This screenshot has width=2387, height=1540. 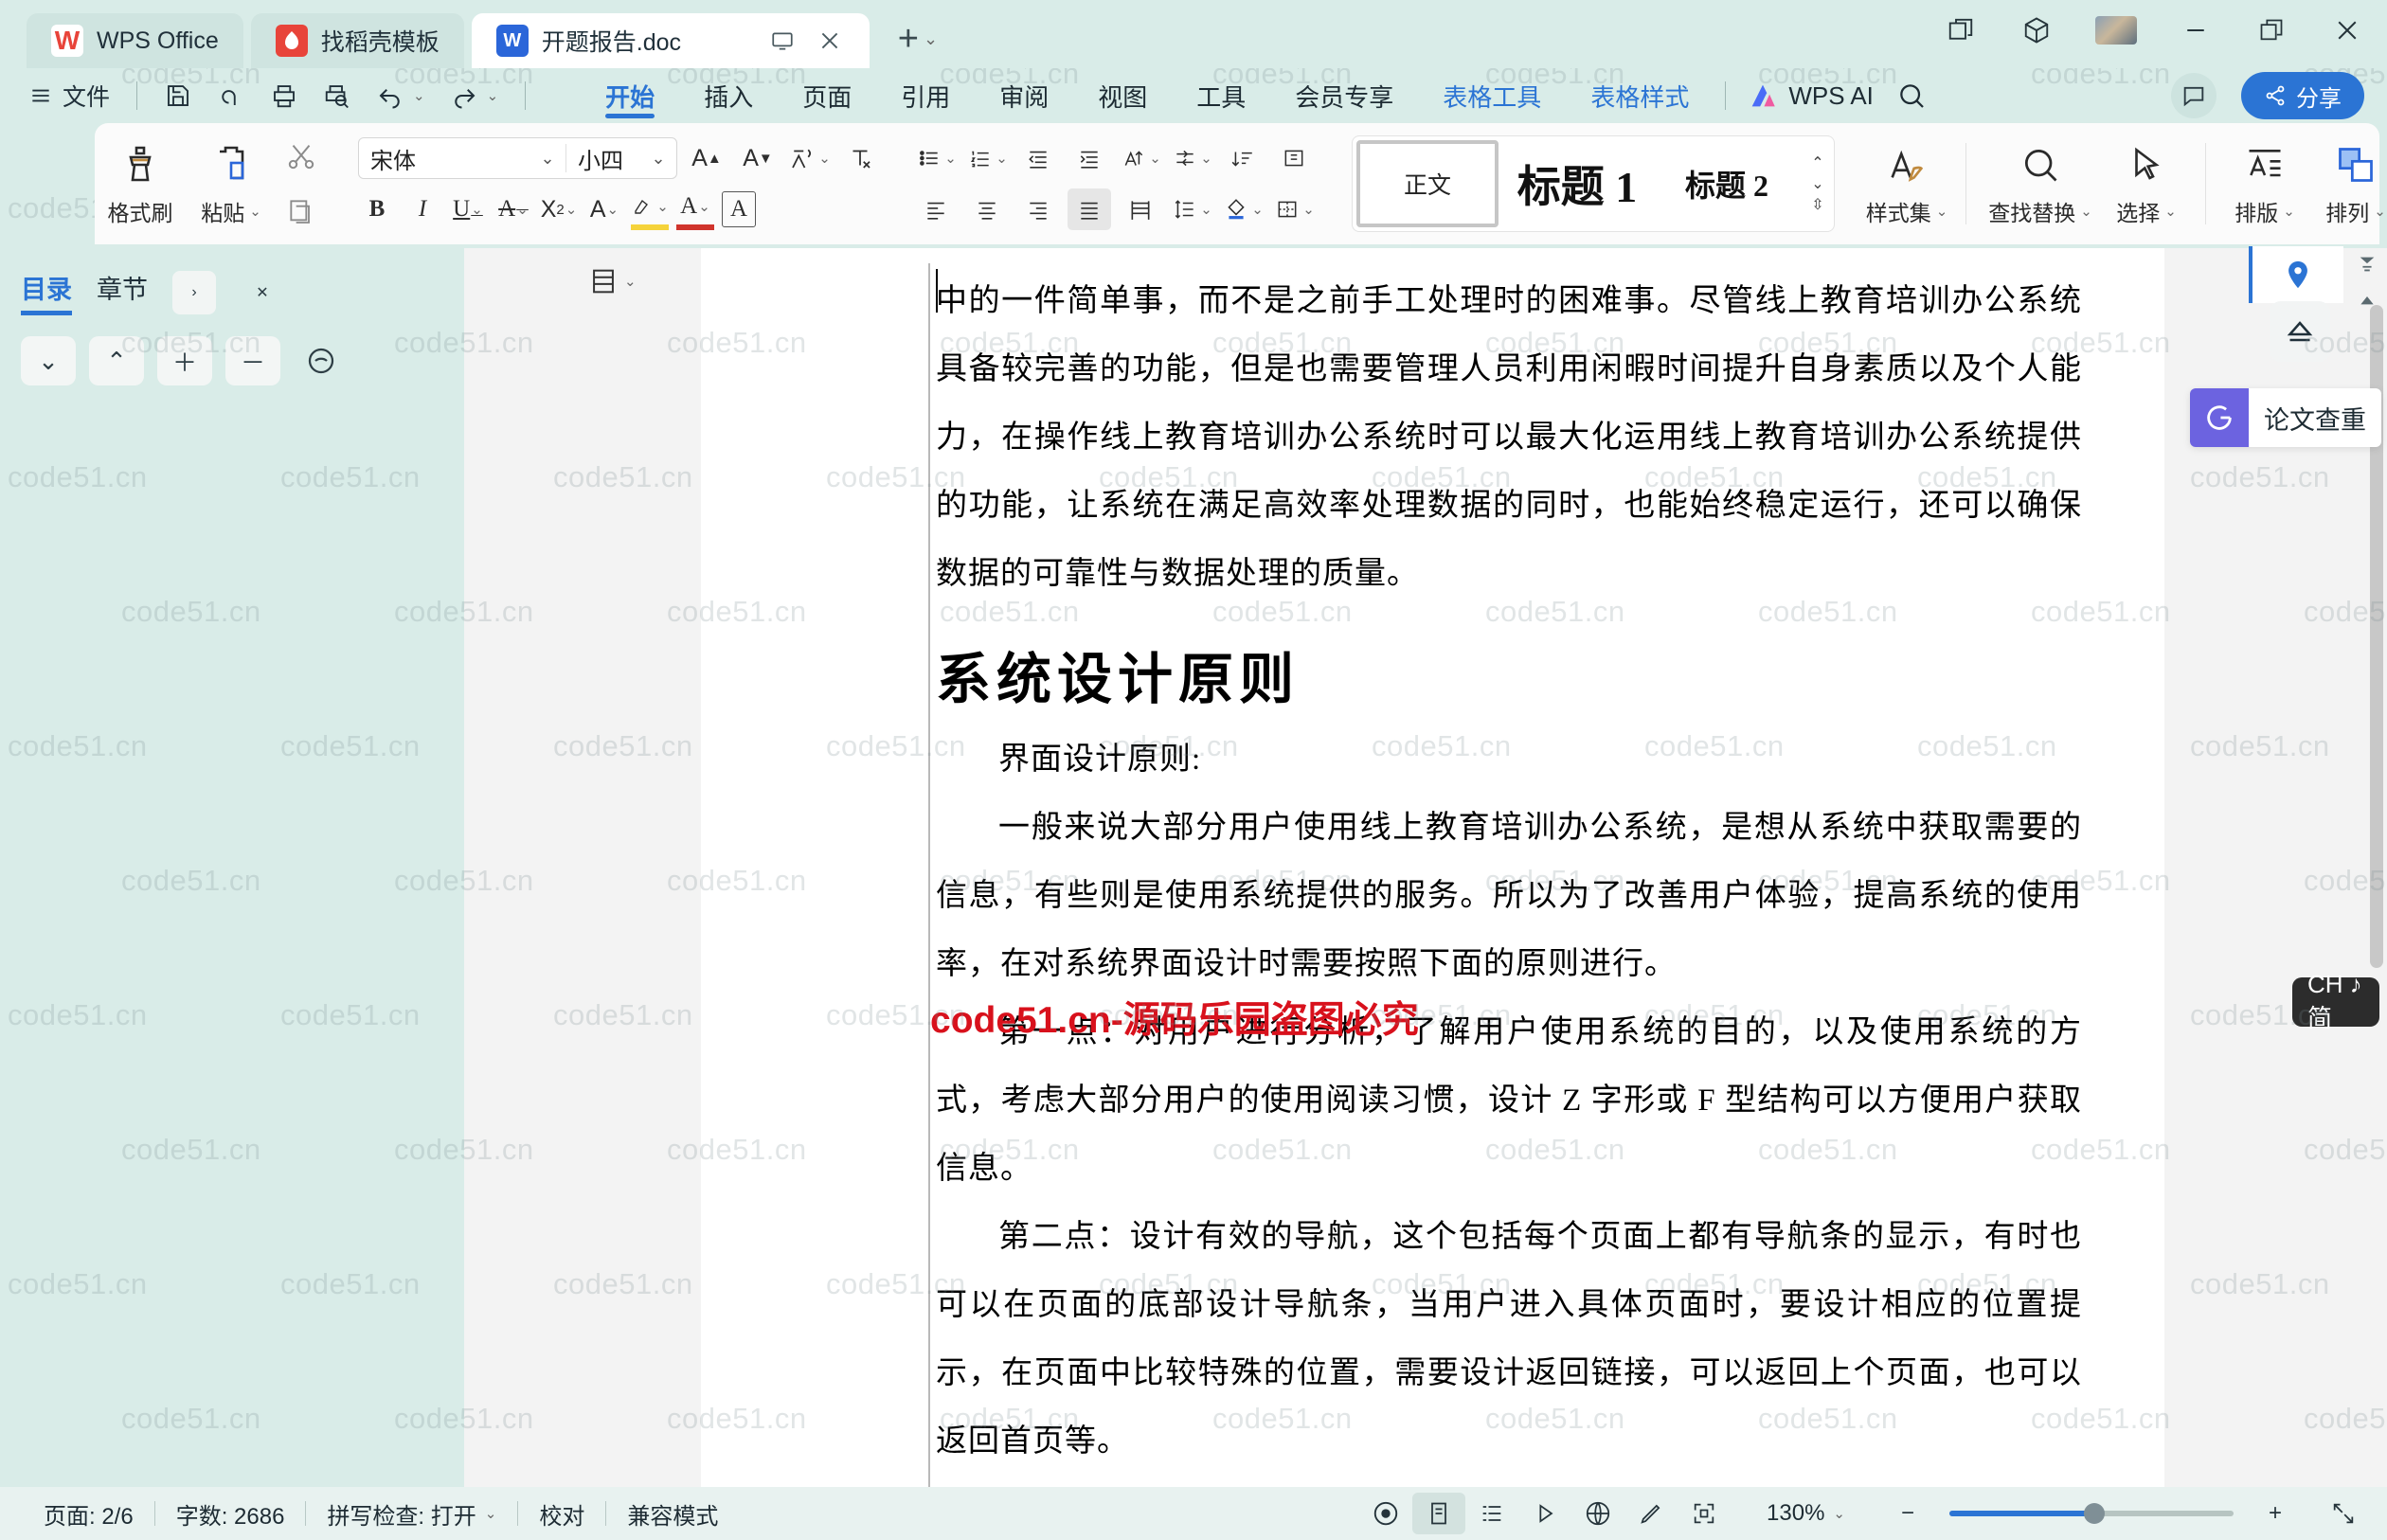 I want to click on tab-tools: 工具, so click(x=1221, y=95).